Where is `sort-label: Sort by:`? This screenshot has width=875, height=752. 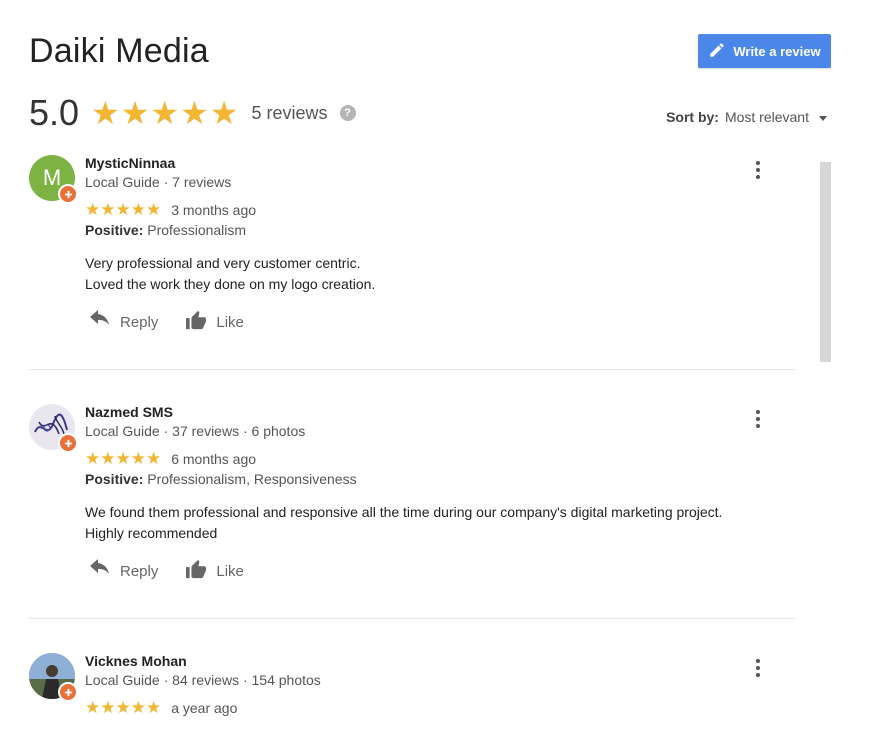
sort-label: Sort by: is located at coordinates (692, 117).